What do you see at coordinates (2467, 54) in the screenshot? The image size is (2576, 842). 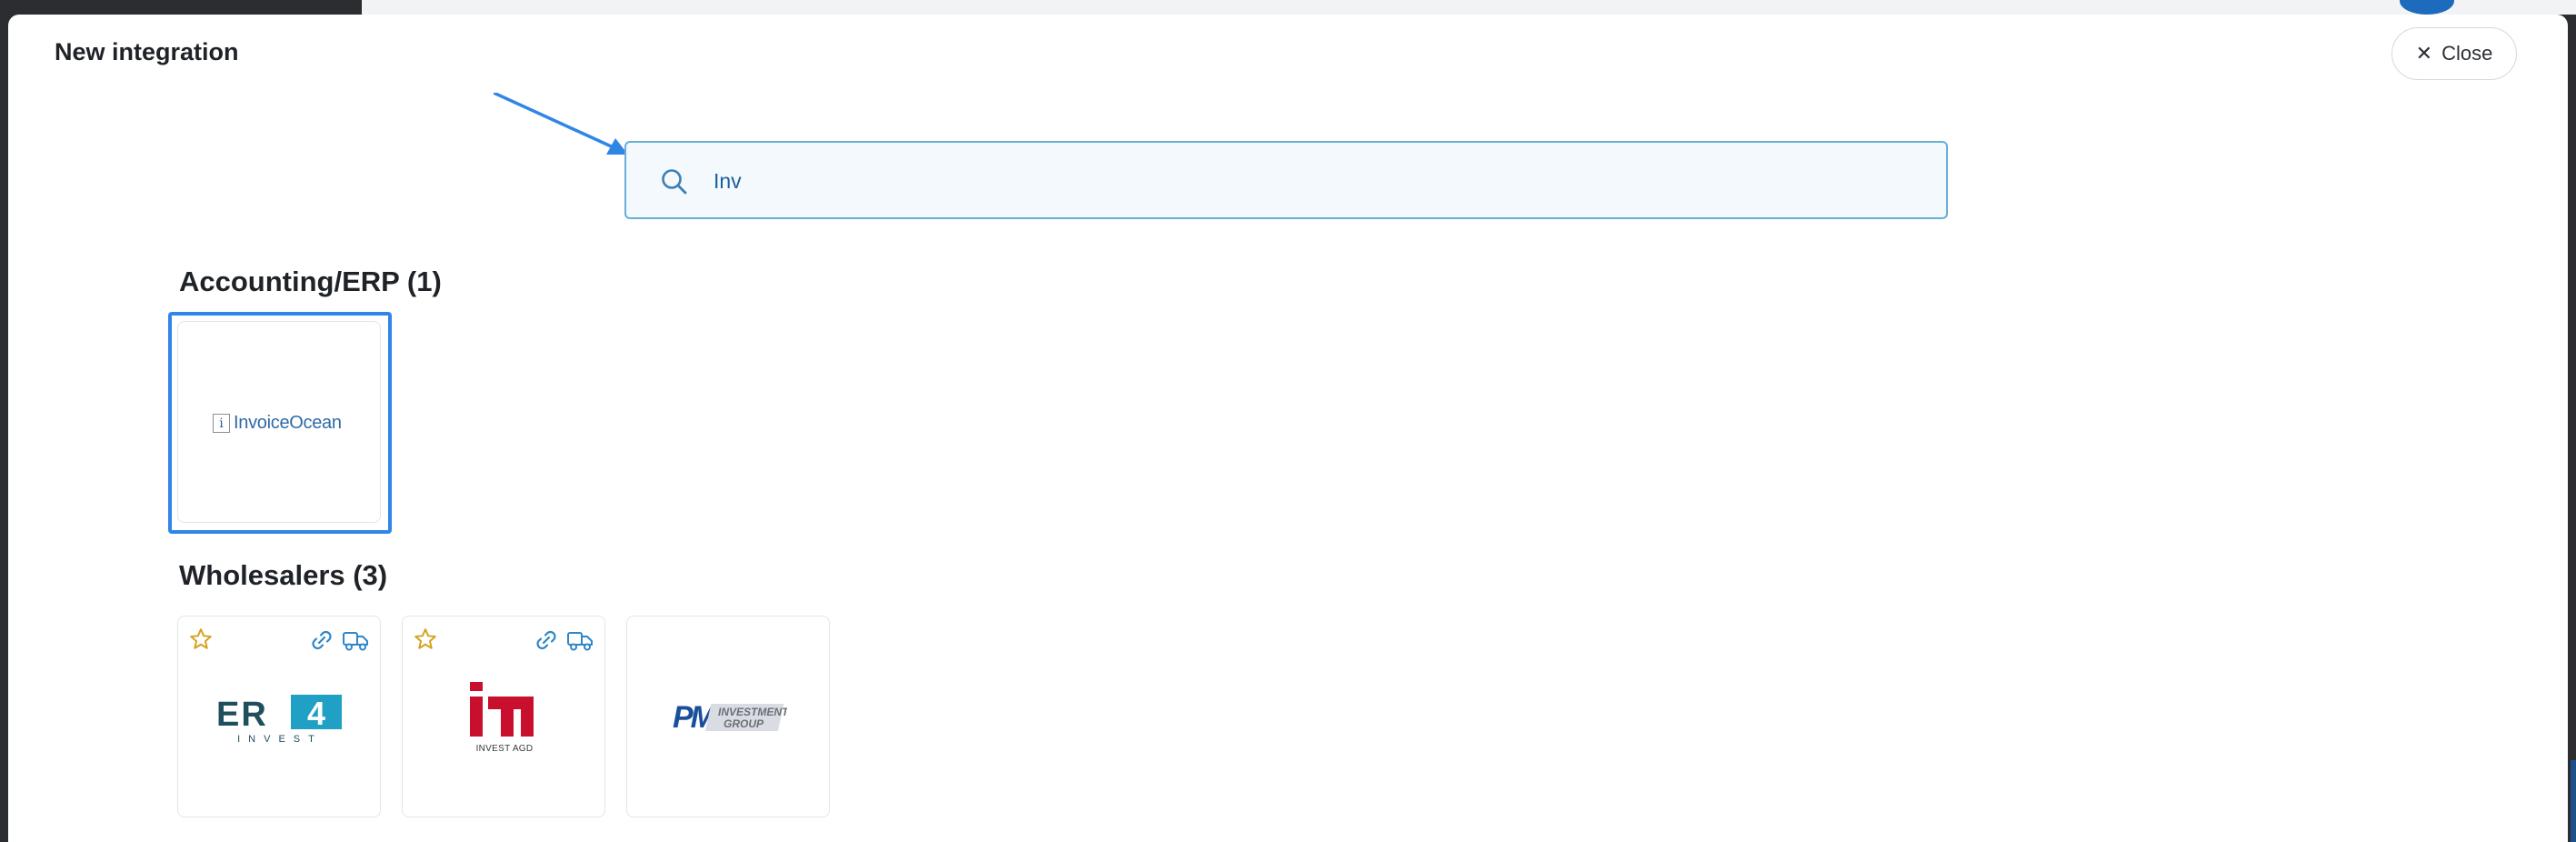 I see `close-label: Close` at bounding box center [2467, 54].